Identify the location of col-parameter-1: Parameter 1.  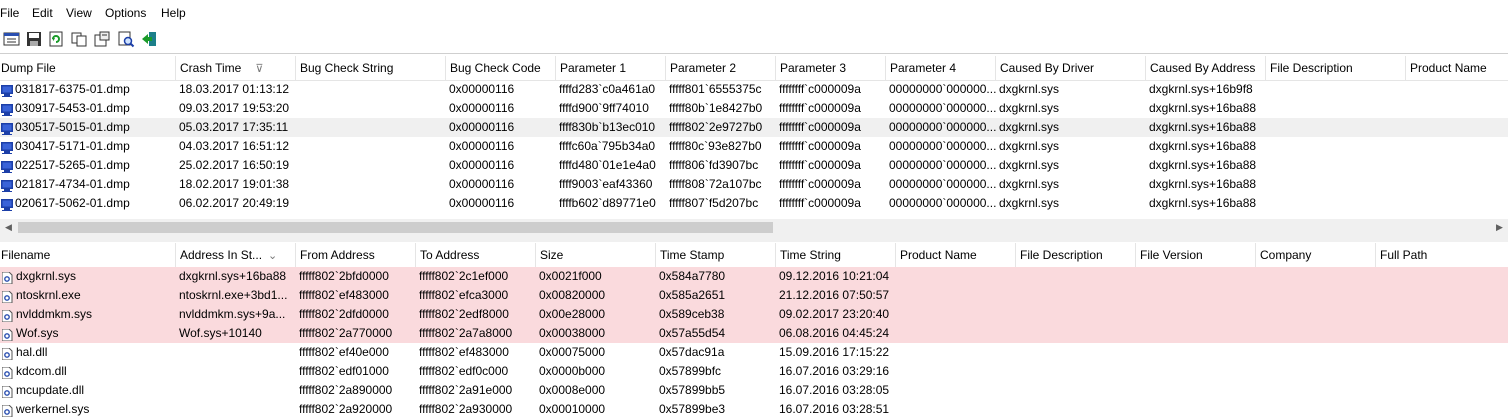
(611, 68).